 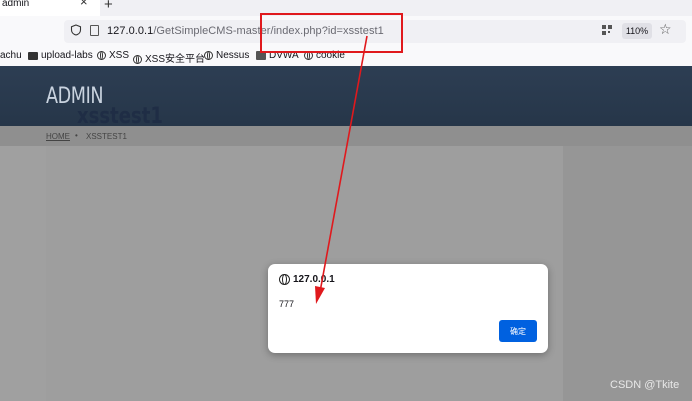 What do you see at coordinates (341, 169) in the screenshot?
I see `annotation-arrow` at bounding box center [341, 169].